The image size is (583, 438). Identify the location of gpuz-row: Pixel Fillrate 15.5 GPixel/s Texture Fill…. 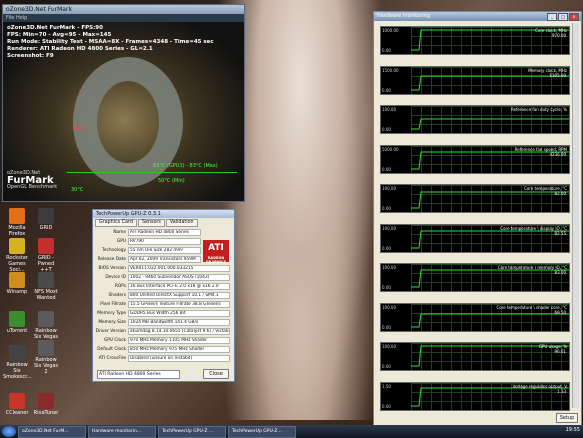
(162, 304).